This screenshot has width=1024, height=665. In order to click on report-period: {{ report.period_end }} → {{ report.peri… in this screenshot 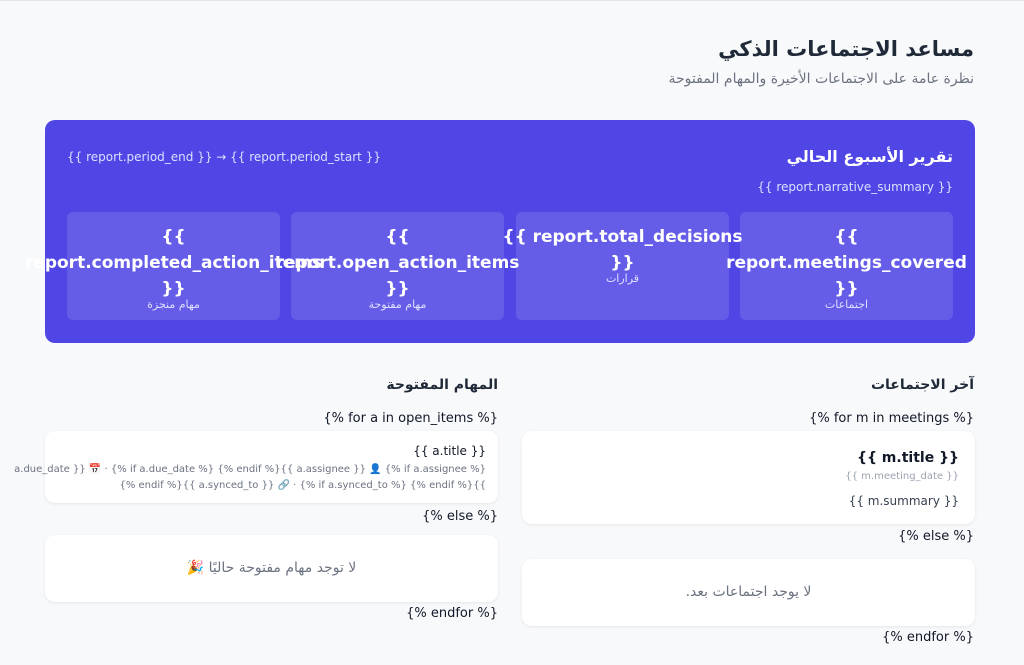, I will do `click(224, 157)`.